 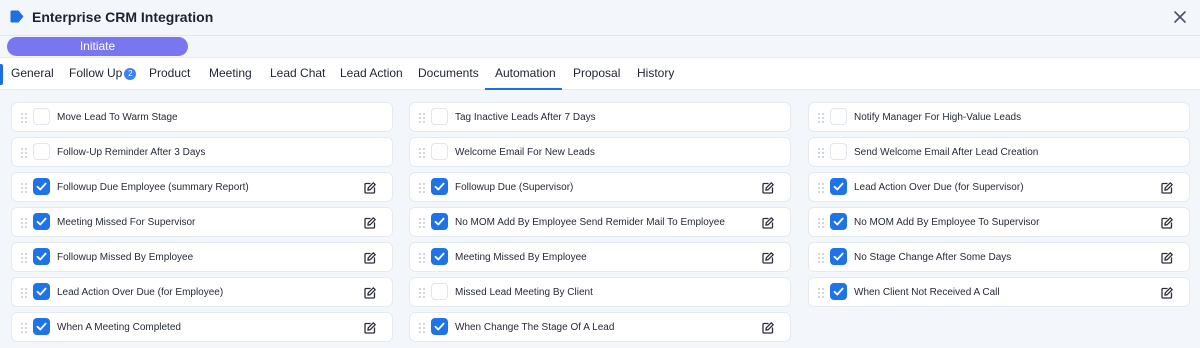 What do you see at coordinates (17, 16) in the screenshot?
I see `tag-icon` at bounding box center [17, 16].